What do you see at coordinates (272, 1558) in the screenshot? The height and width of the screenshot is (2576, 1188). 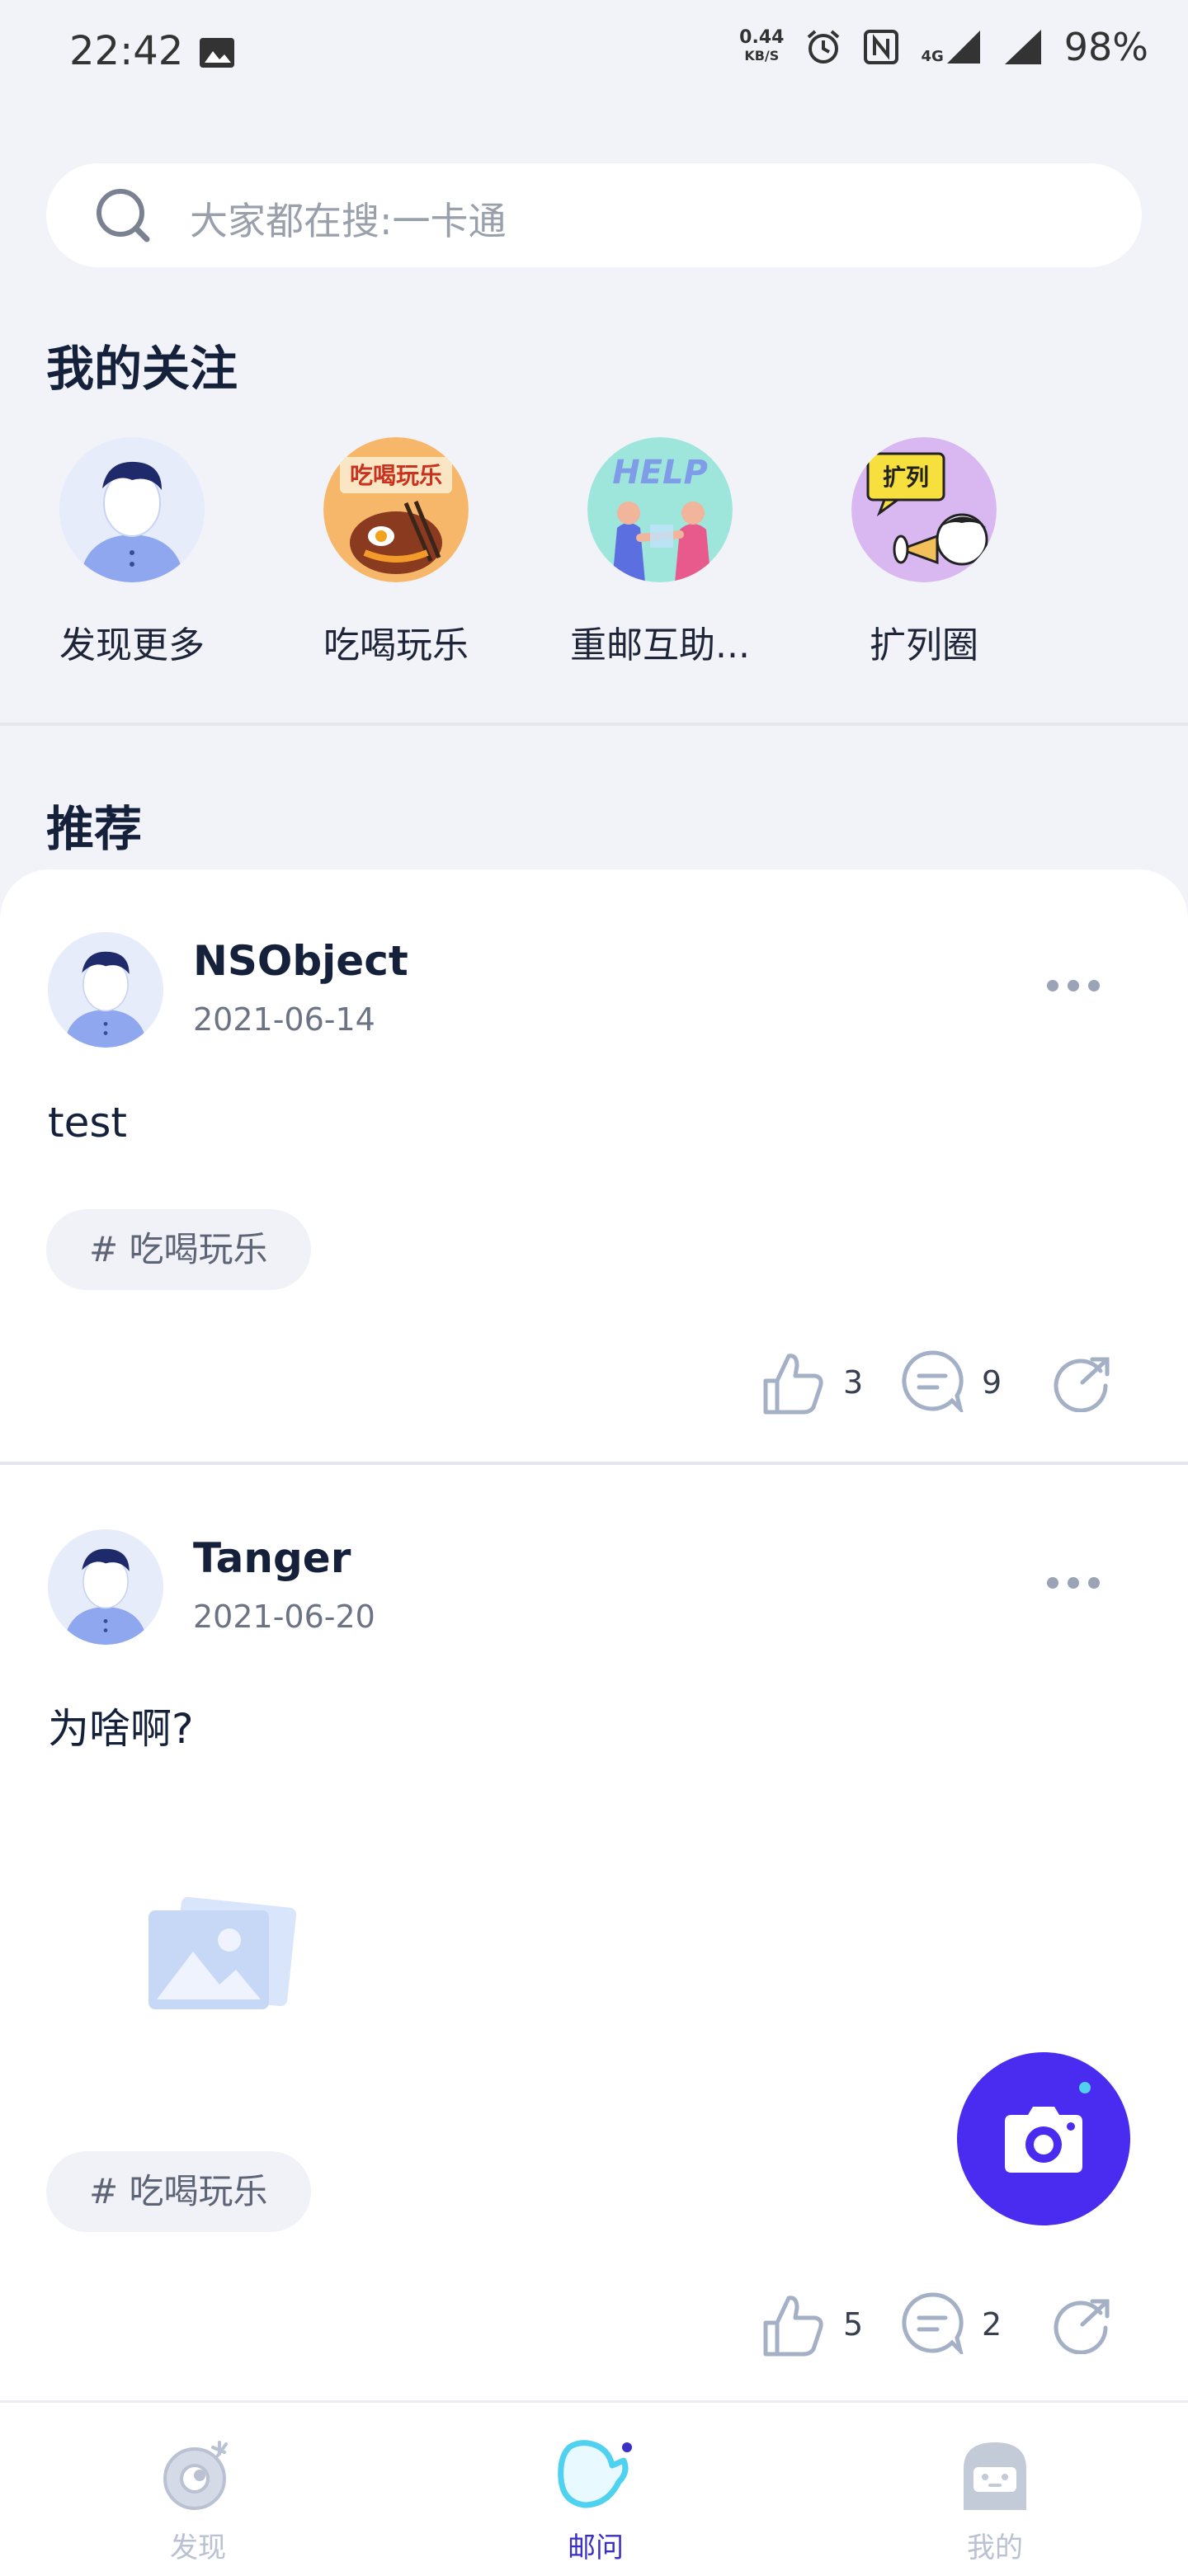 I see `post-author: Tanger` at bounding box center [272, 1558].